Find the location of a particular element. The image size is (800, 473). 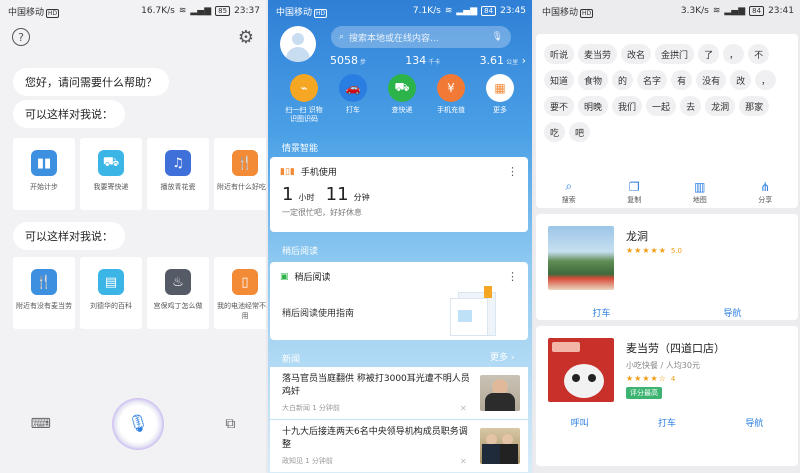

word-chip: 明晚 is located at coordinates (593, 106).